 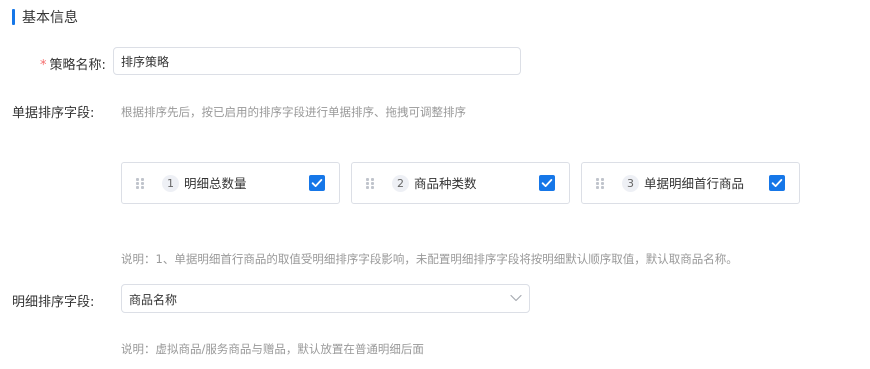 I want to click on doc-sort-hint: 根据排序先后，按已启用的排序字段进行单据排序、拖拽可调整排序, so click(x=293, y=112).